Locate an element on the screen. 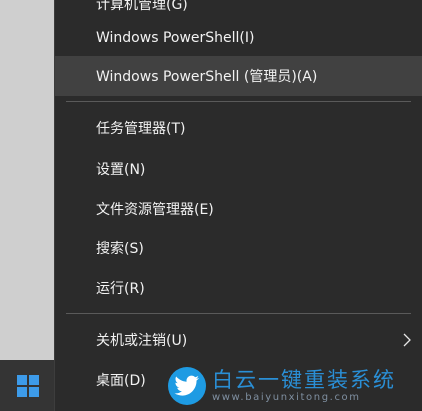  menu-item-label: Windows PowerShell(I) is located at coordinates (175, 38).